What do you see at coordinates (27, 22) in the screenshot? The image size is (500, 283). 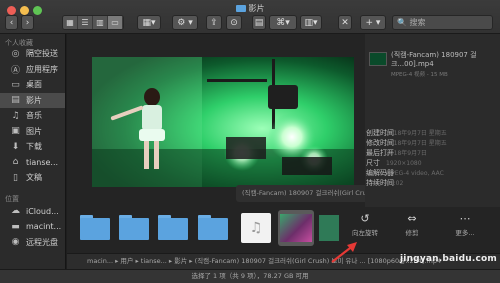 I see `forward-button: ›` at bounding box center [27, 22].